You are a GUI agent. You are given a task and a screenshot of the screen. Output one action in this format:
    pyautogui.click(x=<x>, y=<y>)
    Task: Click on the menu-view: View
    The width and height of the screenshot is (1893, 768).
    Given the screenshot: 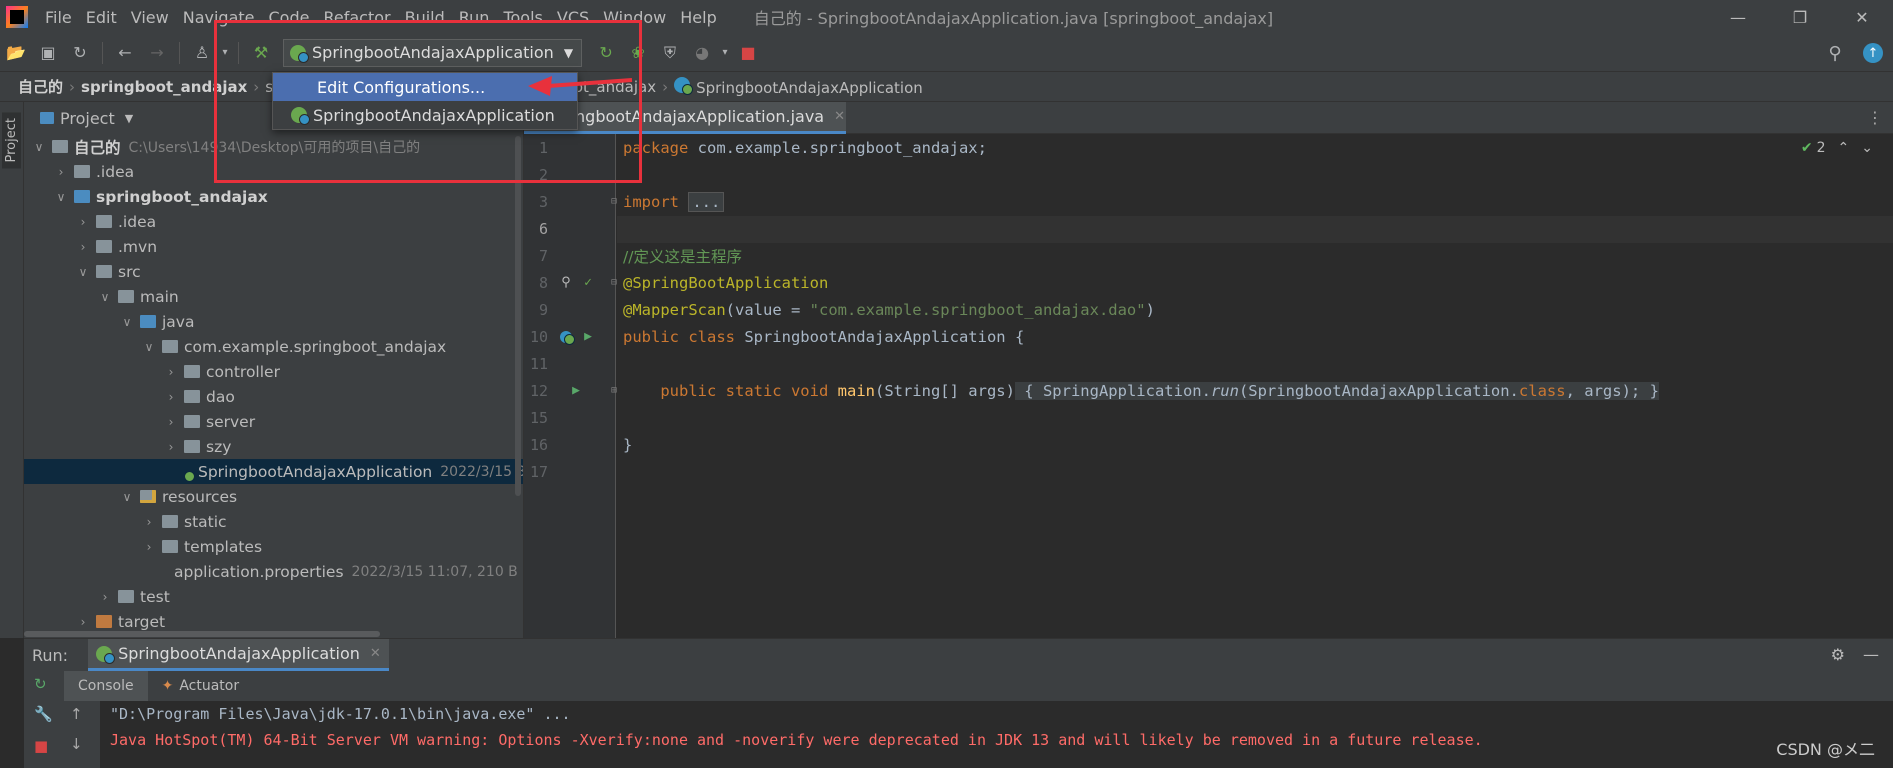 What is the action you would take?
    pyautogui.click(x=150, y=17)
    